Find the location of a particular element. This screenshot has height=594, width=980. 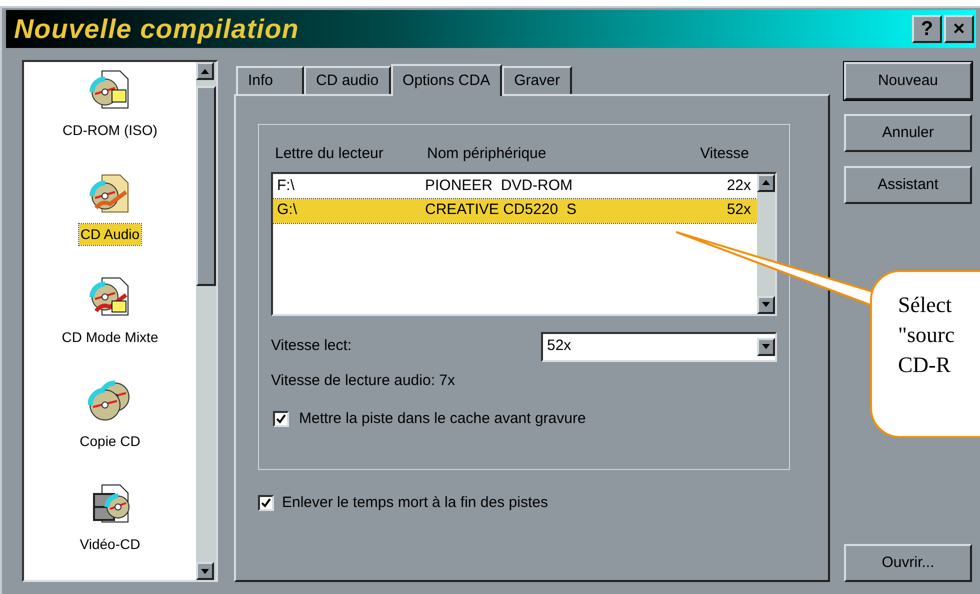

callout-text: Sélect is located at coordinates (925, 305).